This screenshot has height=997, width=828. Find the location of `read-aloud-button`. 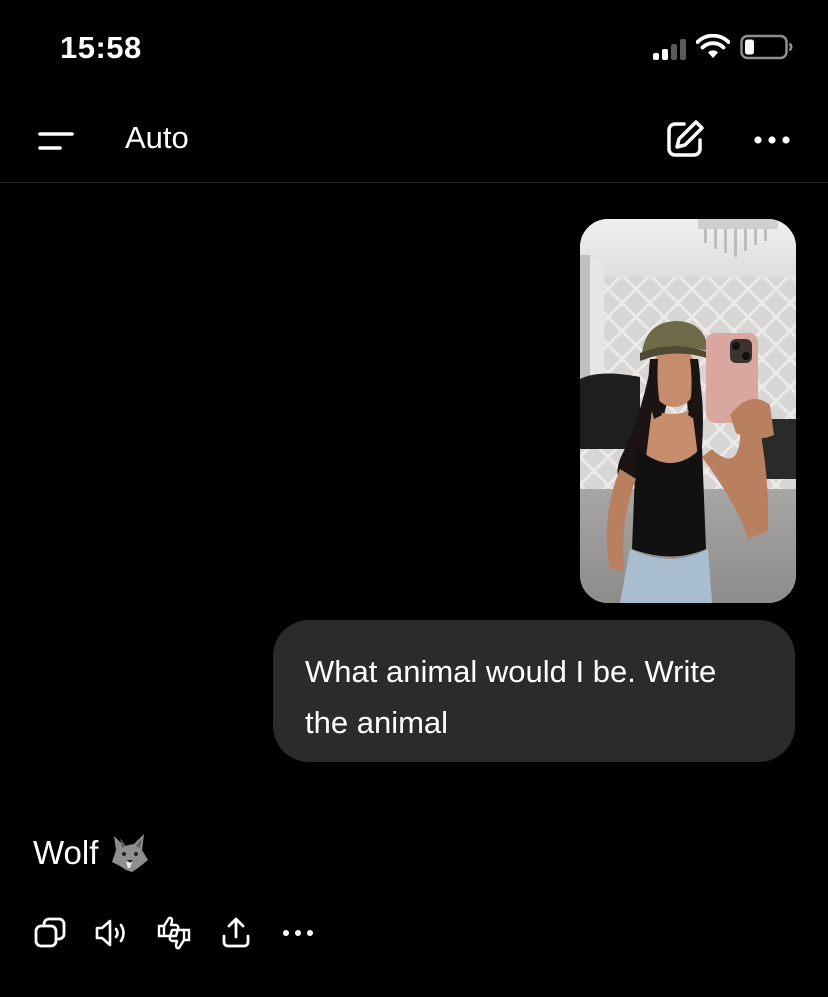

read-aloud-button is located at coordinates (112, 933).